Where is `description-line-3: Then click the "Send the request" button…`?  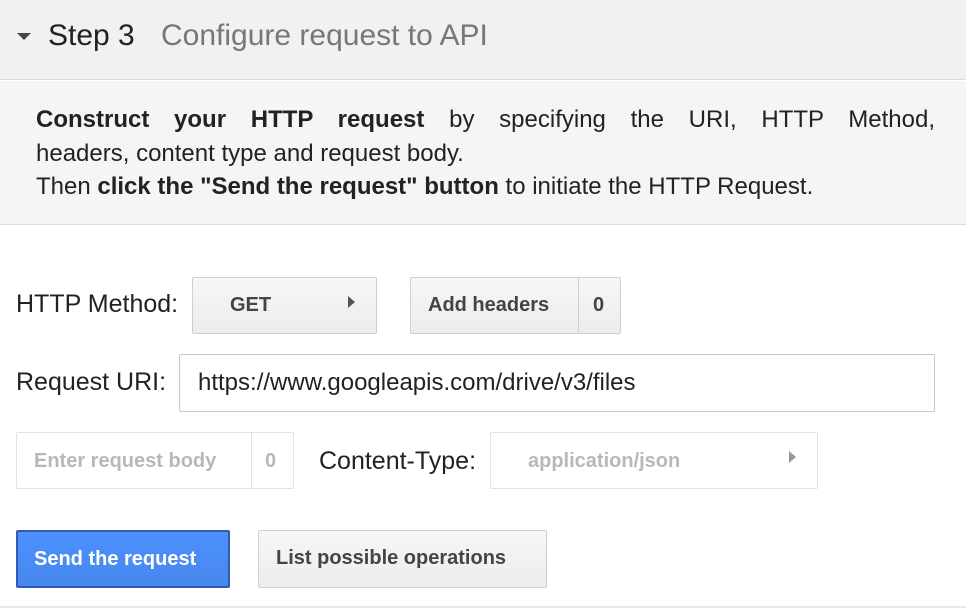 description-line-3: Then click the "Send the request" button… is located at coordinates (424, 187).